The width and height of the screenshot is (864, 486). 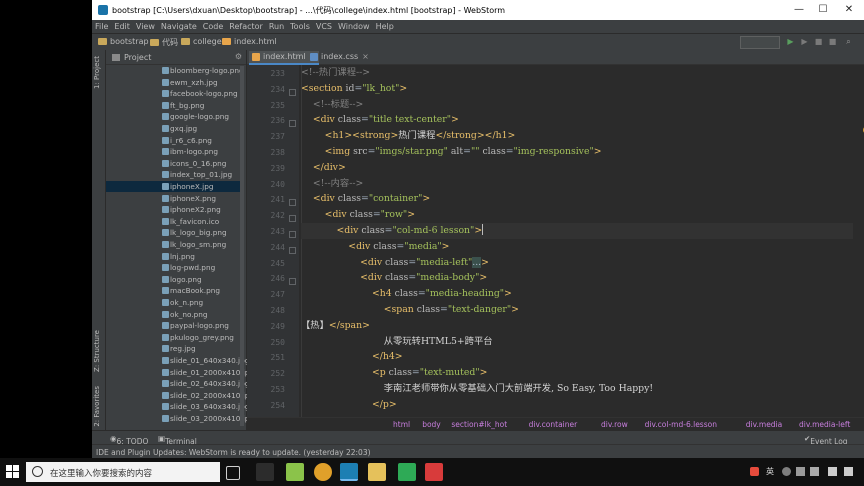 I want to click on nav-crumb-college: college, so click(x=201, y=41).